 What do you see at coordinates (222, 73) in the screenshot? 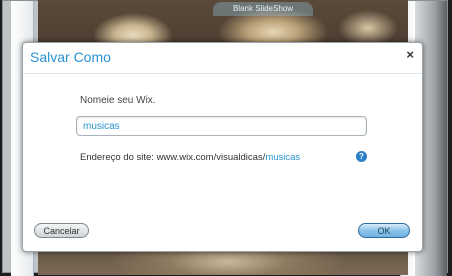
I see `title-divider` at bounding box center [222, 73].